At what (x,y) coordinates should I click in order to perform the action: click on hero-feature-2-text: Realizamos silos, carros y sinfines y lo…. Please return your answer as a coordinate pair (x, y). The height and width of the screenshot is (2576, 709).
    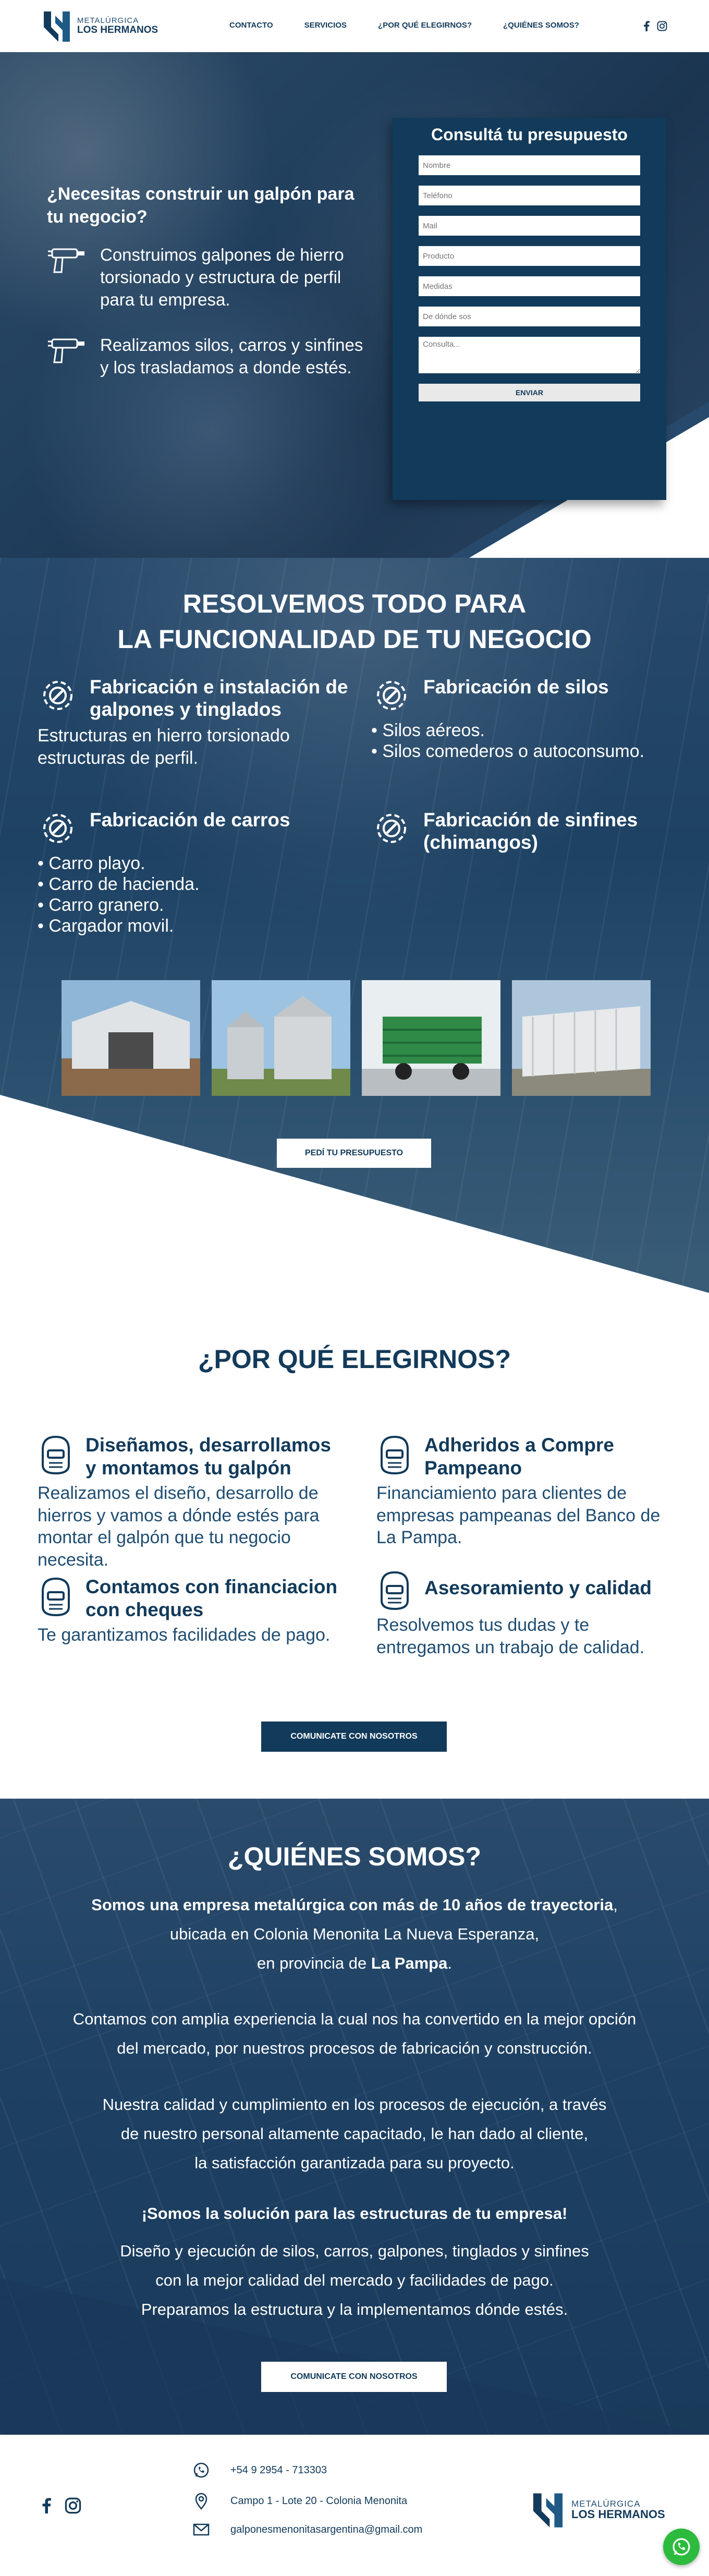
    Looking at the image, I should click on (231, 356).